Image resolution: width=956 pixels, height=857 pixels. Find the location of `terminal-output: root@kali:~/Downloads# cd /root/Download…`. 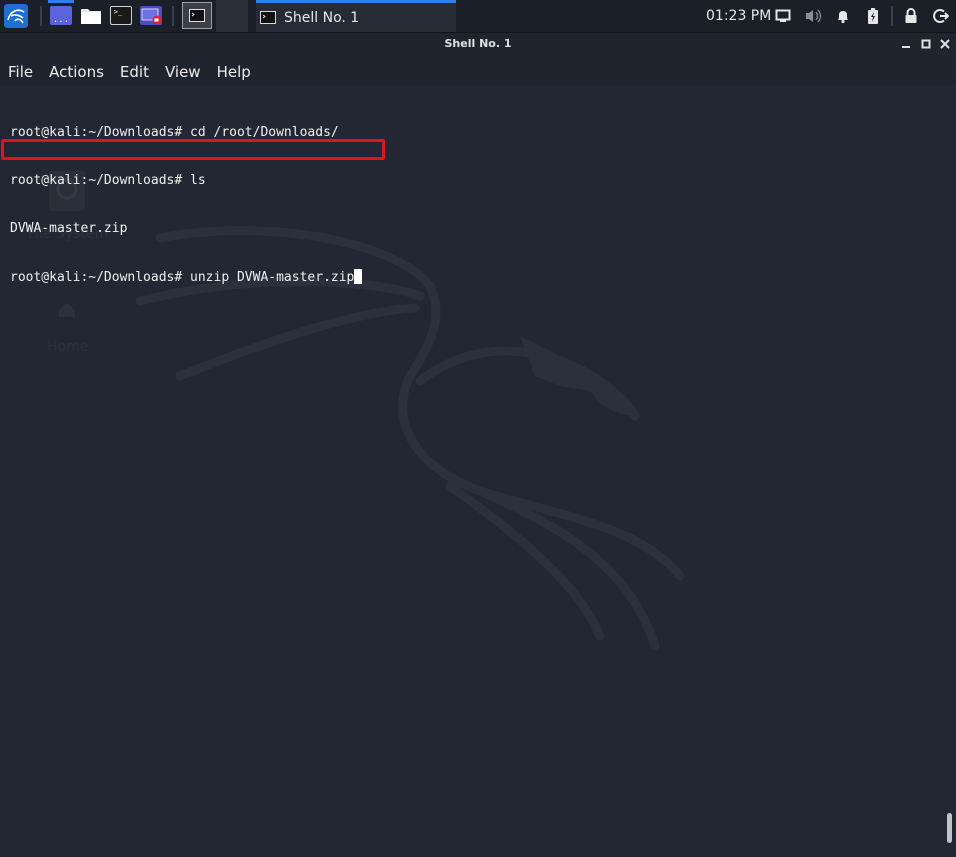

terminal-output: root@kali:~/Downloads# cd /root/Download… is located at coordinates (186, 205).